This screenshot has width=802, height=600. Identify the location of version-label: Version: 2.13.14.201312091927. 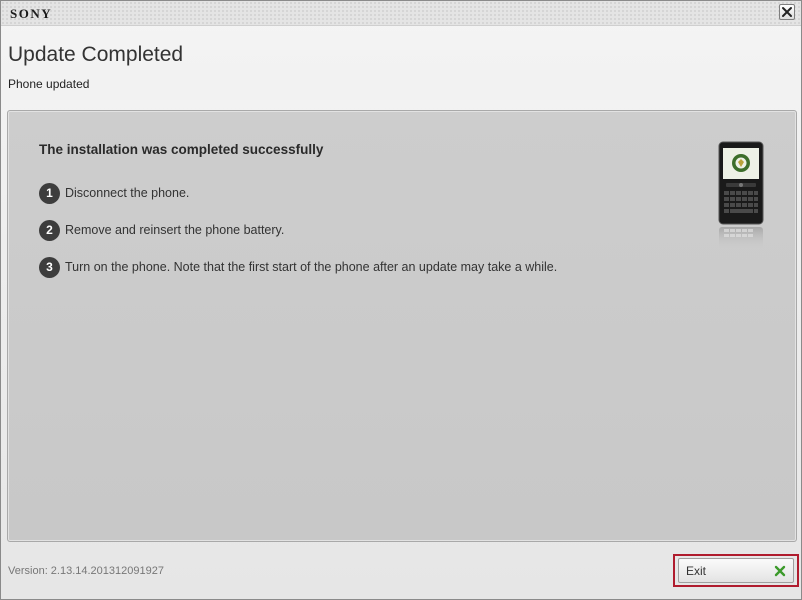
(86, 571).